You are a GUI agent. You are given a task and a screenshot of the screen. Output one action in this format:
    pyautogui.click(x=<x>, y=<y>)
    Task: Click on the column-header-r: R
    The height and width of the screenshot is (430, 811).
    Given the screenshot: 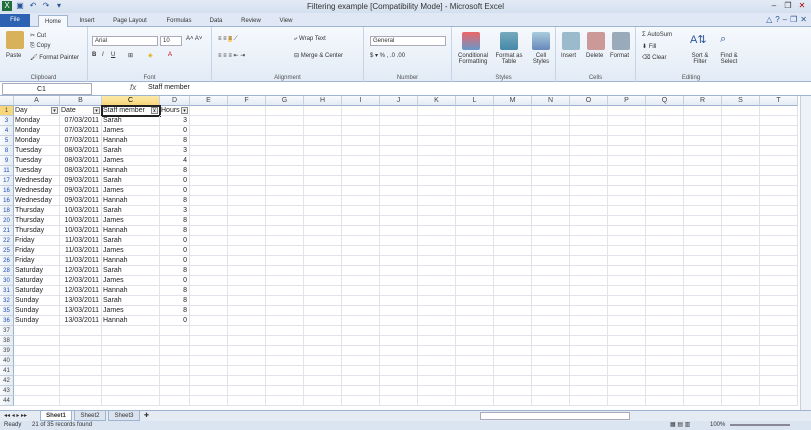 What is the action you would take?
    pyautogui.click(x=703, y=101)
    